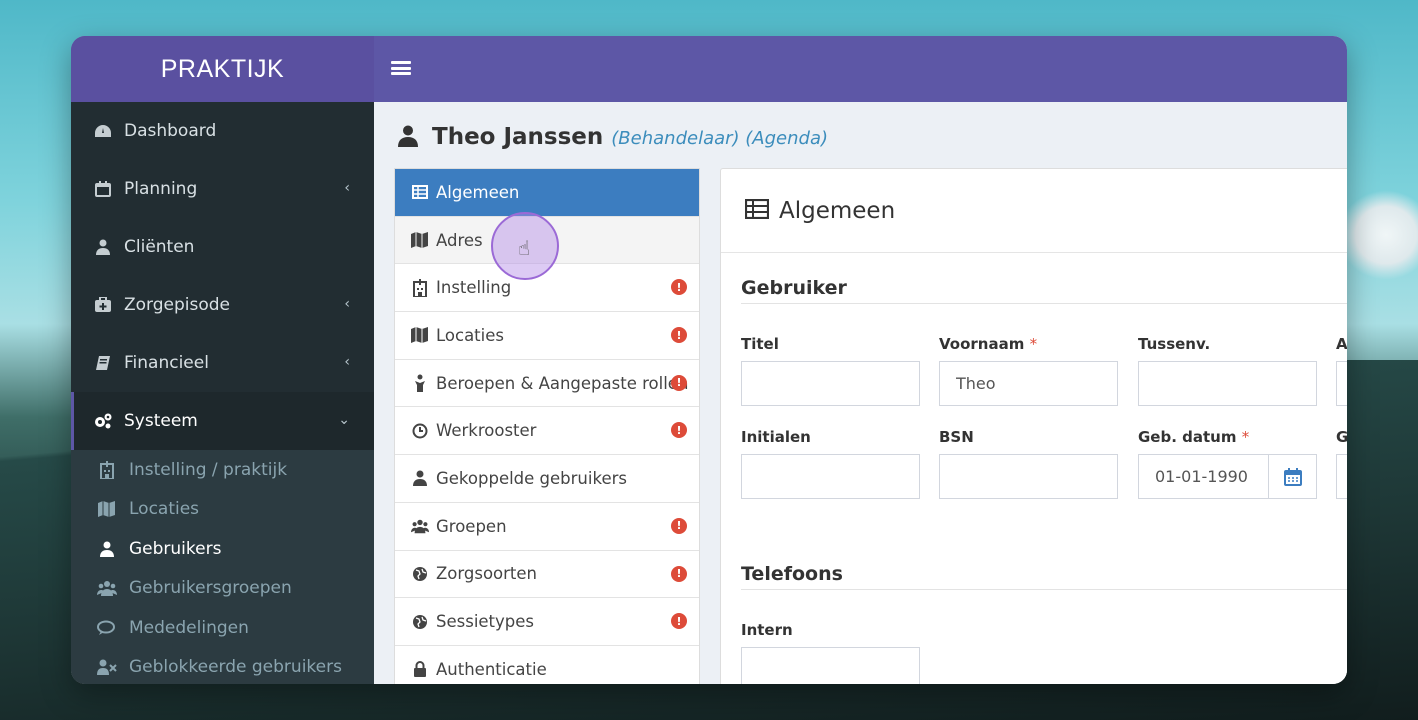 This screenshot has width=1418, height=720. Describe the element at coordinates (222, 628) in the screenshot. I see `sidebar-subitem-mededelingen: Mededelingen` at that location.